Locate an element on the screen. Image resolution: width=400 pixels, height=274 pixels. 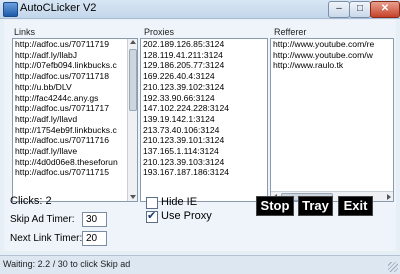
link-list-item: http://adfoc.us/70711718 is located at coordinates (75, 76).